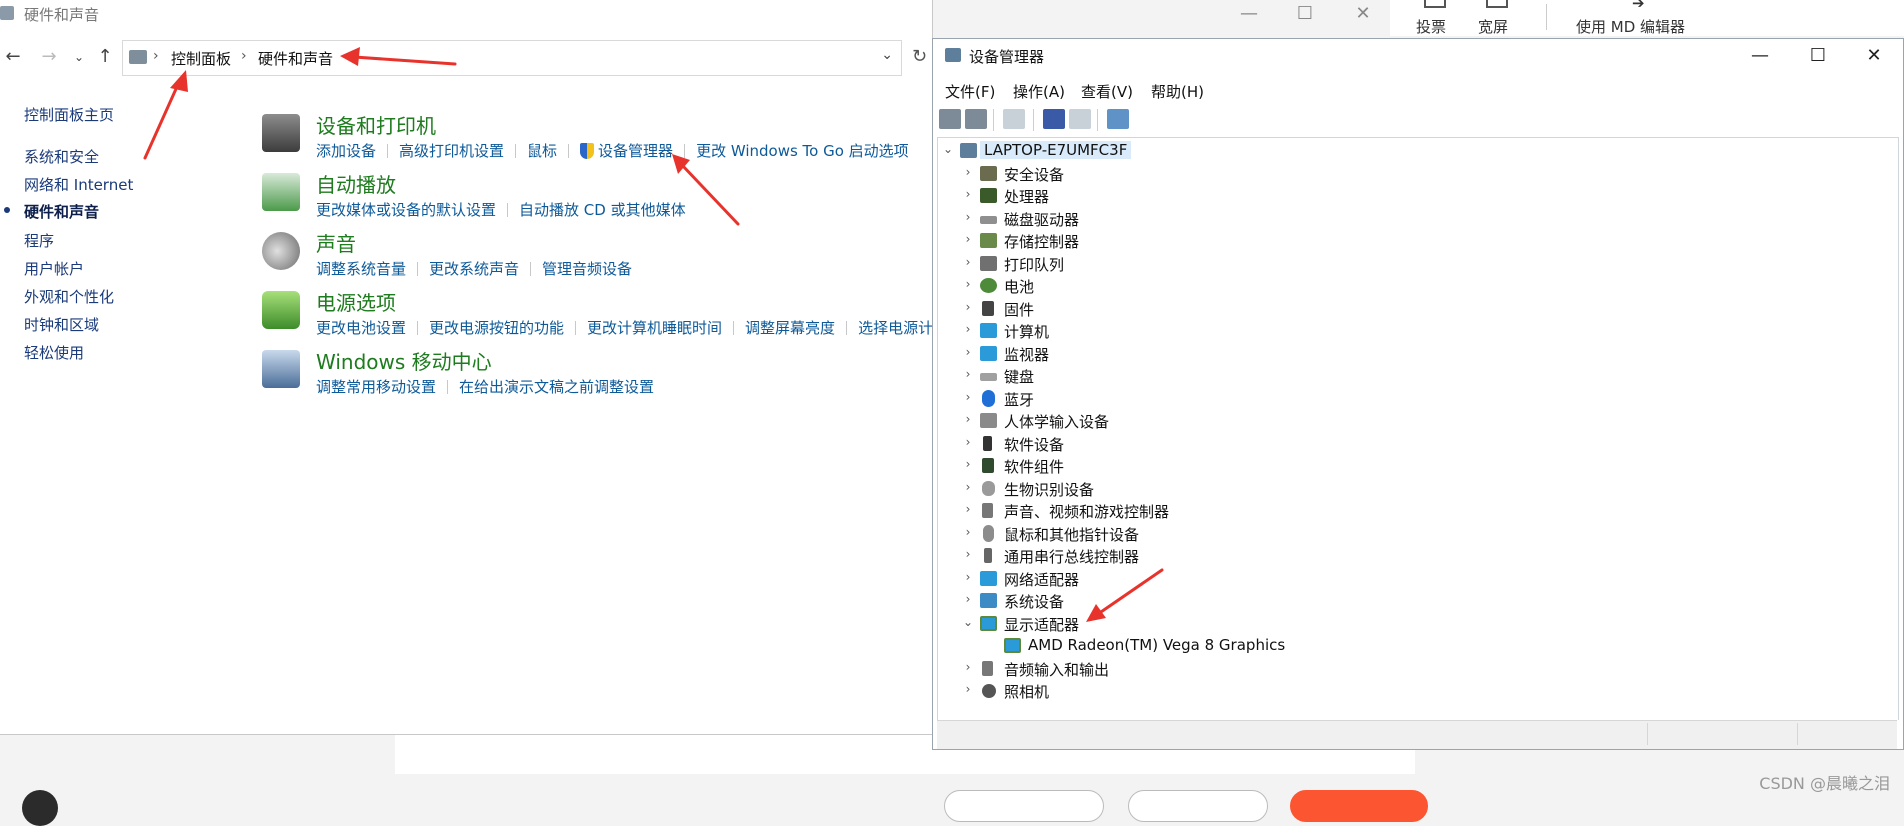  Describe the element at coordinates (40, 808) in the screenshot. I see `avatar` at that location.